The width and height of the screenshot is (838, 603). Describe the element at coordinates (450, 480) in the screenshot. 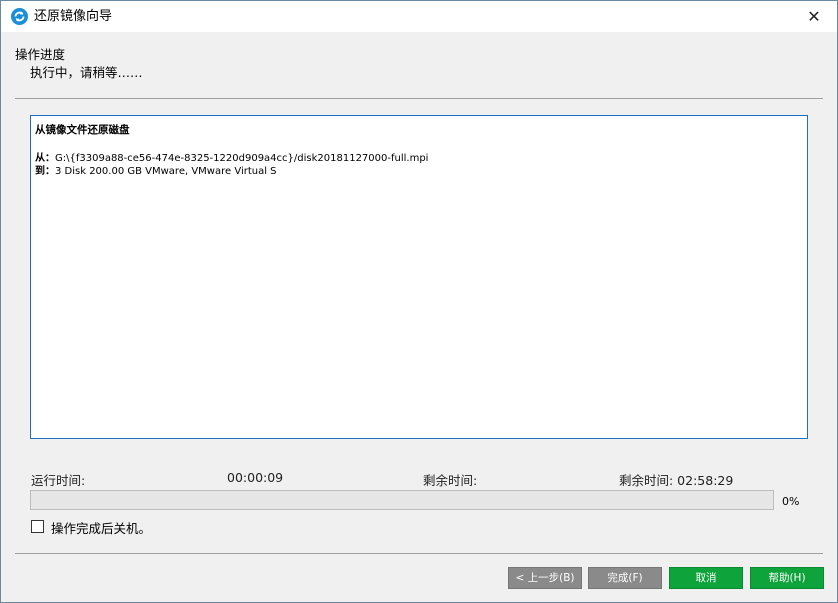

I see `remaining-time-label: 剩余时间:` at that location.